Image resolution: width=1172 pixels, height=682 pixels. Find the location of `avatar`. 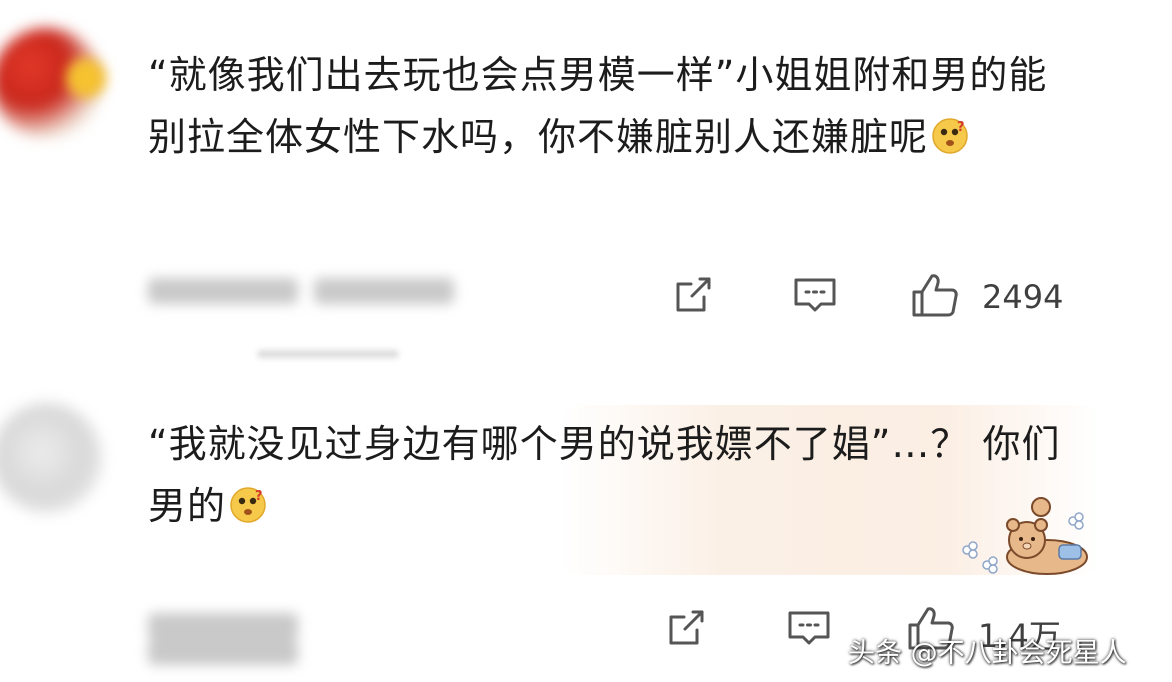

avatar is located at coordinates (51, 458).